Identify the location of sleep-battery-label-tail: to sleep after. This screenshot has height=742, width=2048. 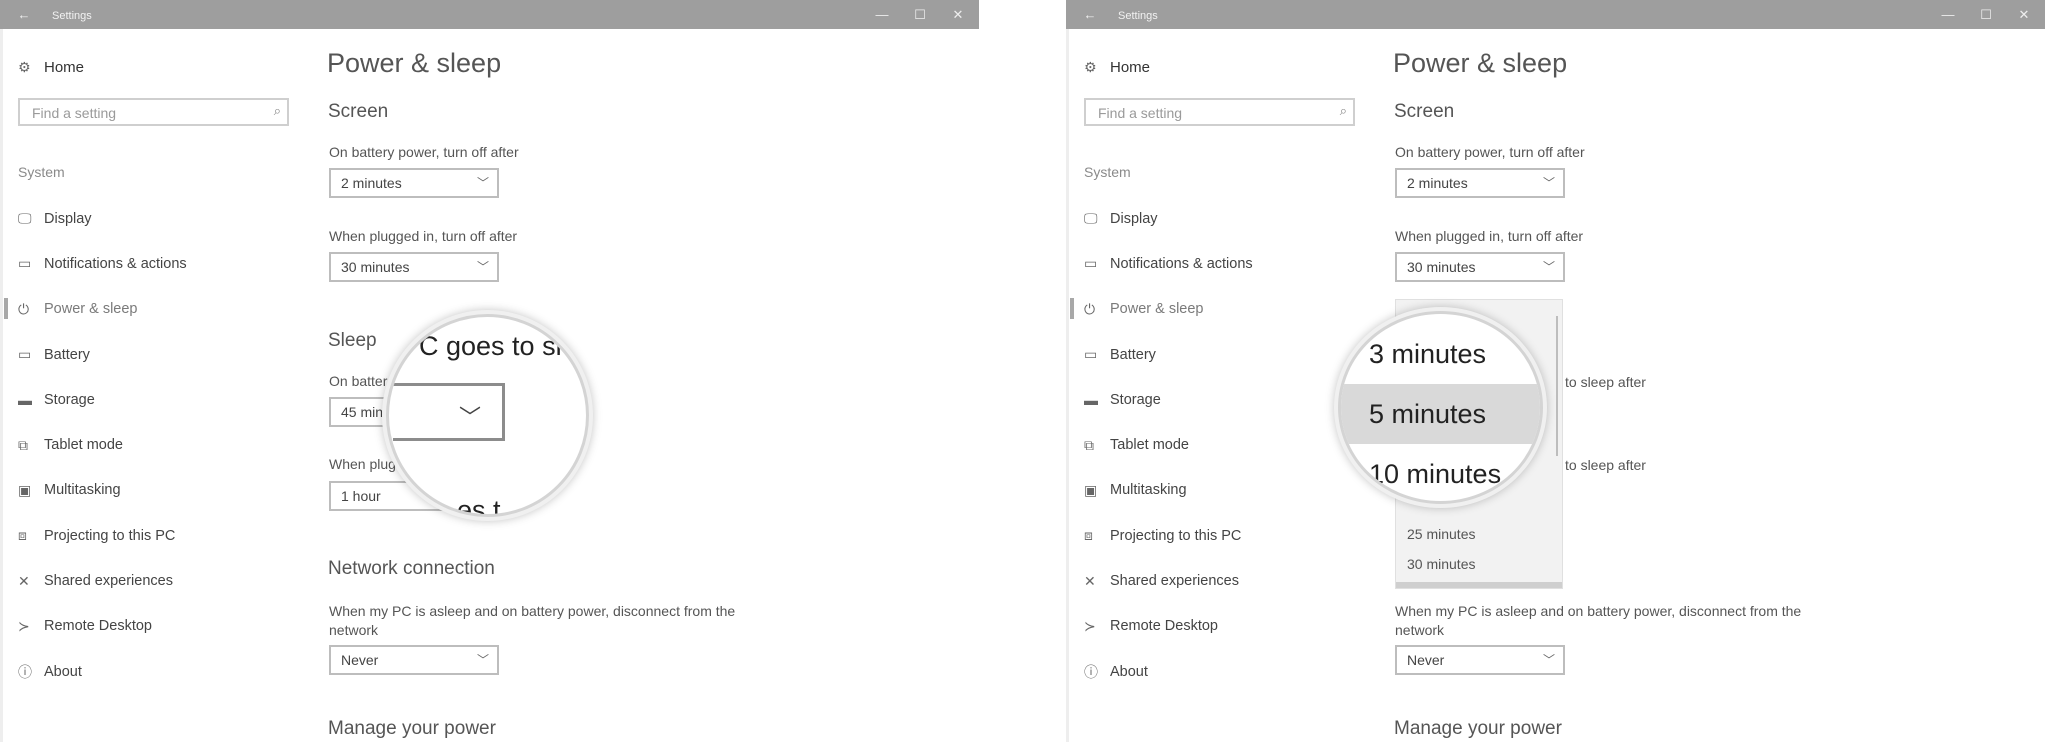
(1605, 382).